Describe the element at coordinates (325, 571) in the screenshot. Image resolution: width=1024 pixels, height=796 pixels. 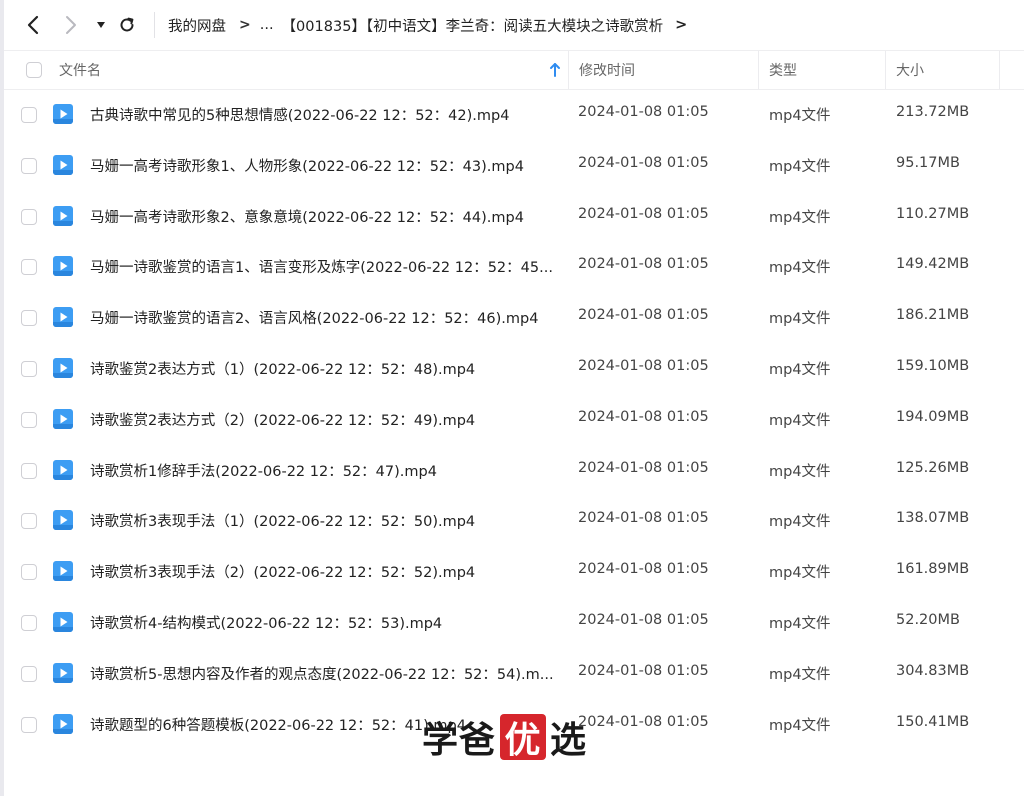
I see `file-name: 诗歌赏析3表现手法（2）(2022-06-22 12：52：52).mp4` at that location.